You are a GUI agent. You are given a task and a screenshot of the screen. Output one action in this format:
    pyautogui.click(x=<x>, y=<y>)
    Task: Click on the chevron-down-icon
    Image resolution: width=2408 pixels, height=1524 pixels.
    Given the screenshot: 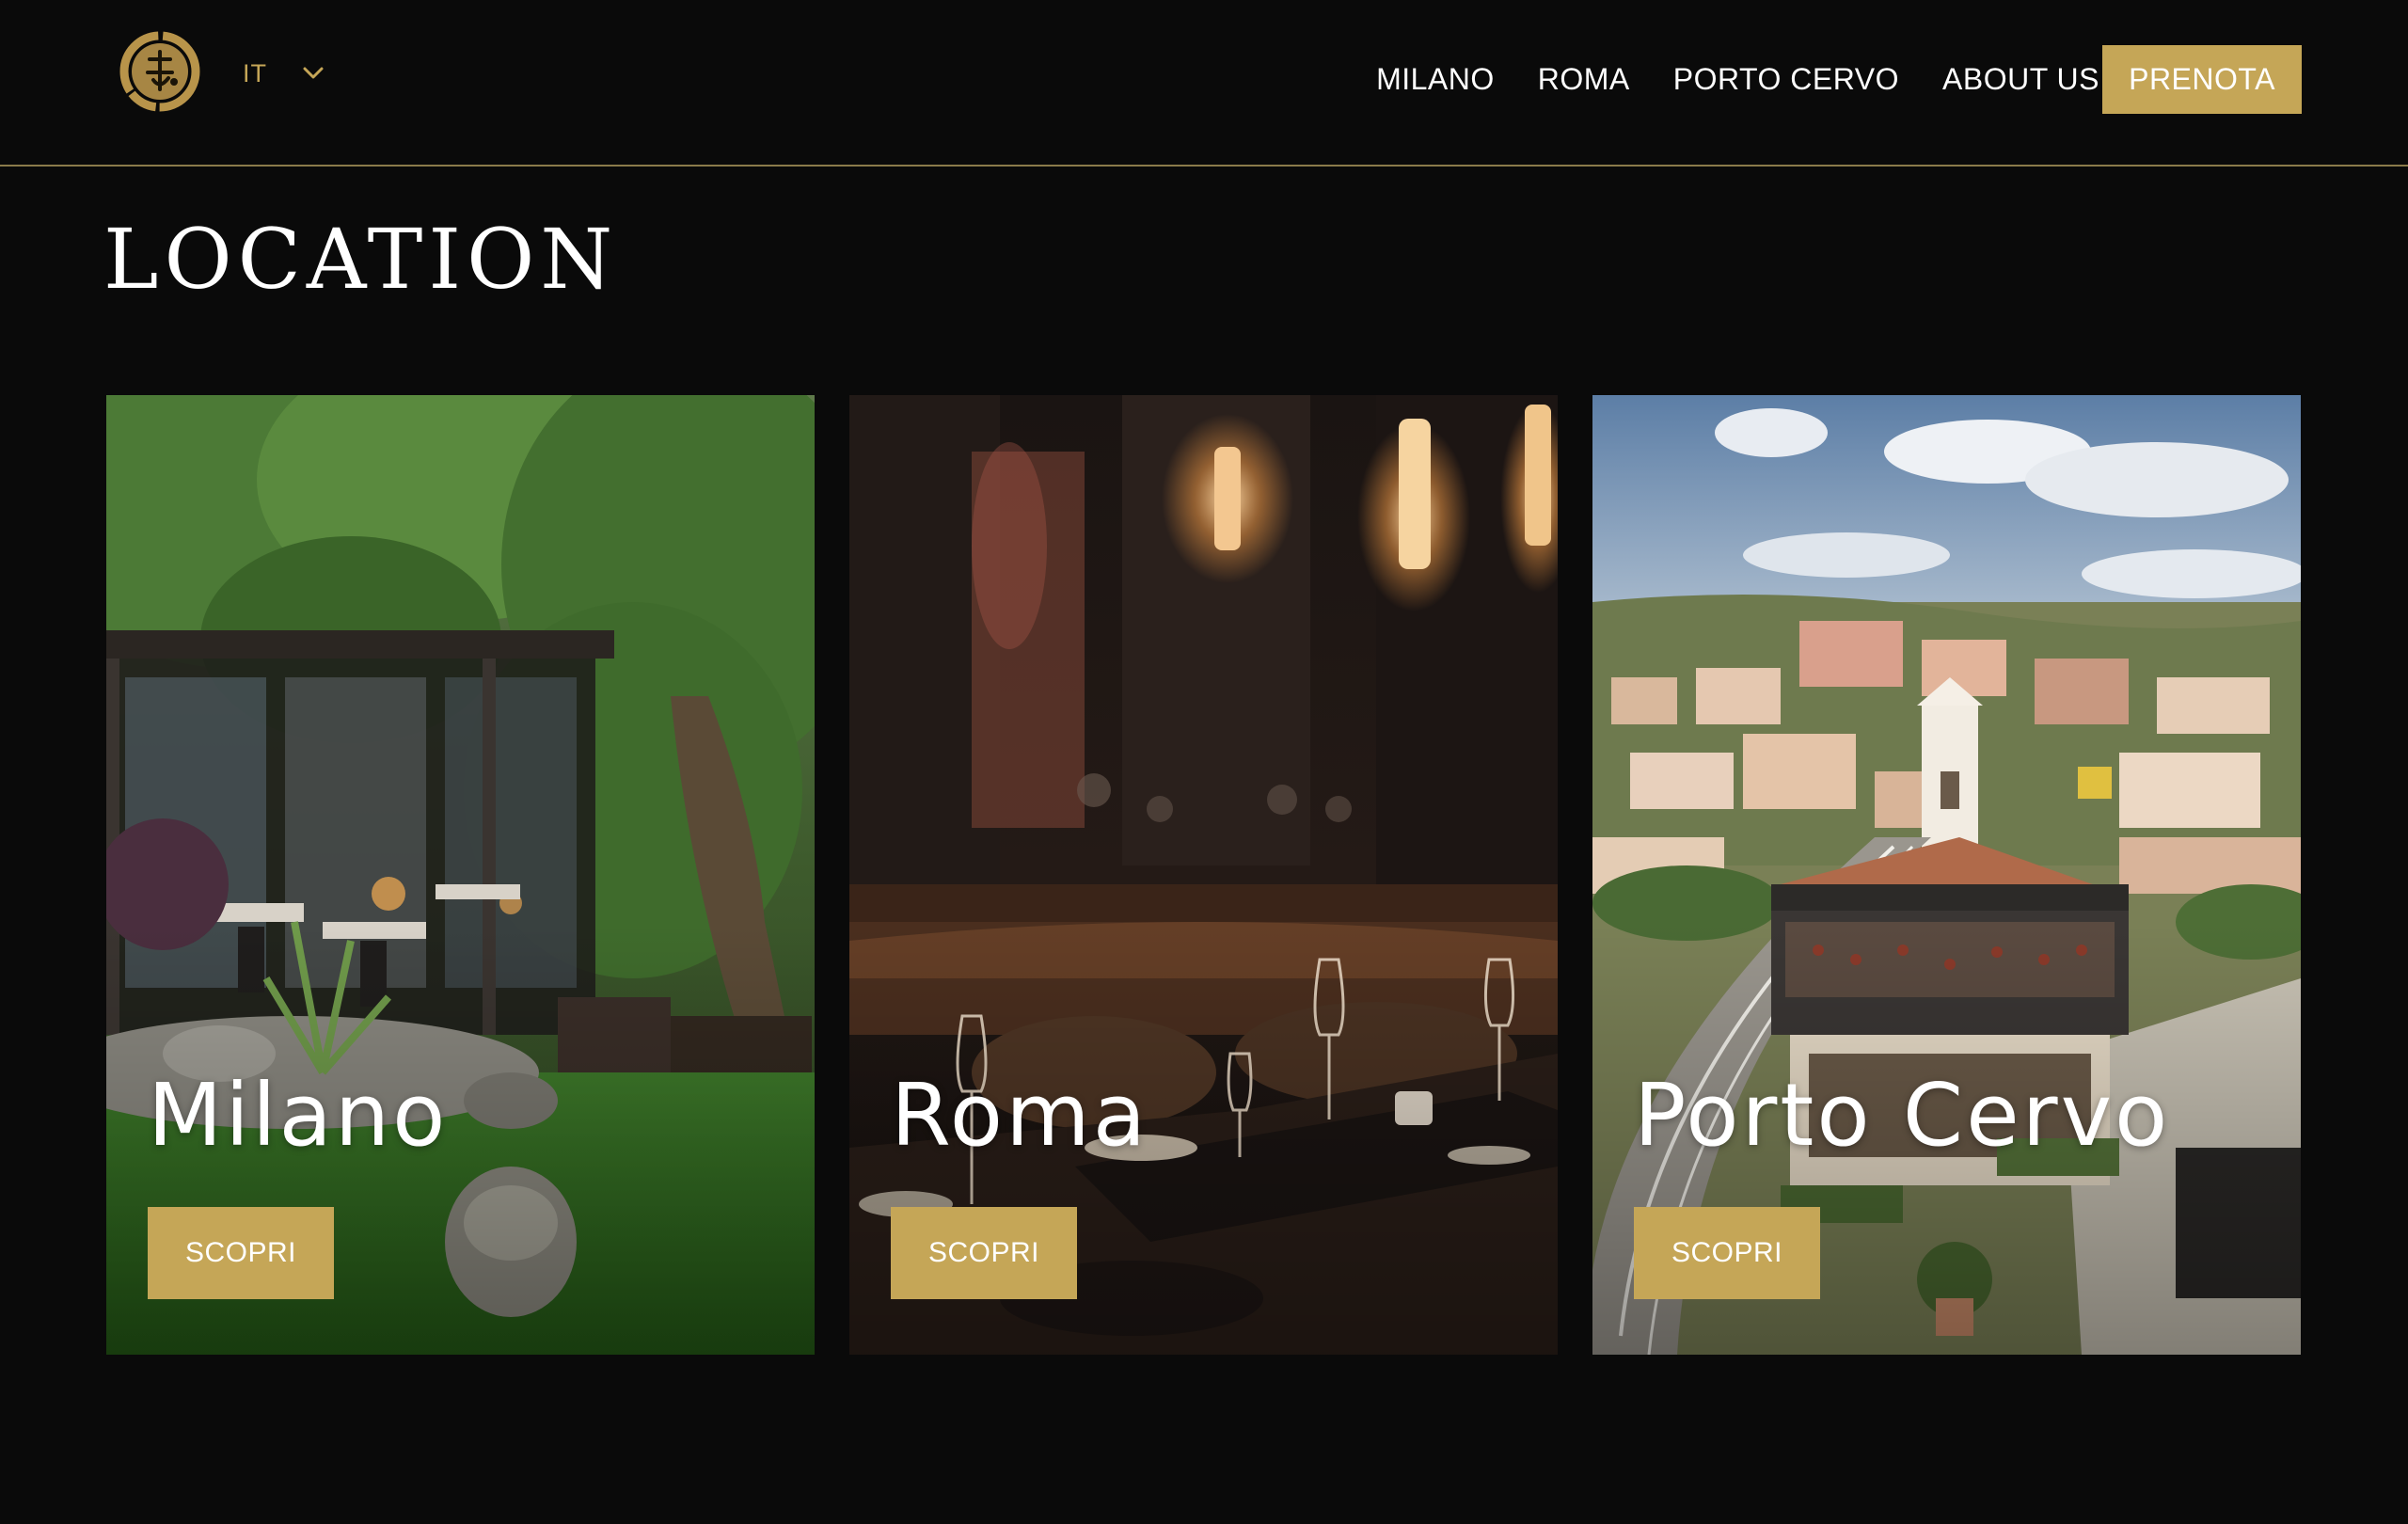 What is the action you would take?
    pyautogui.click(x=314, y=74)
    